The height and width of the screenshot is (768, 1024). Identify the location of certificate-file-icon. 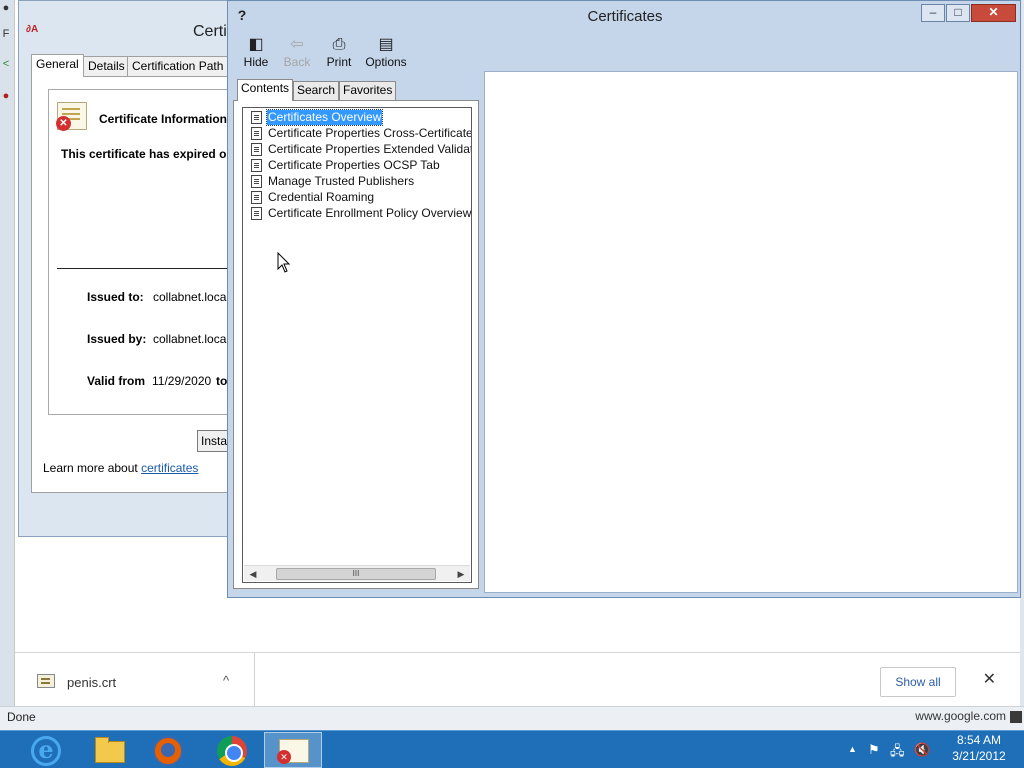
(46, 681).